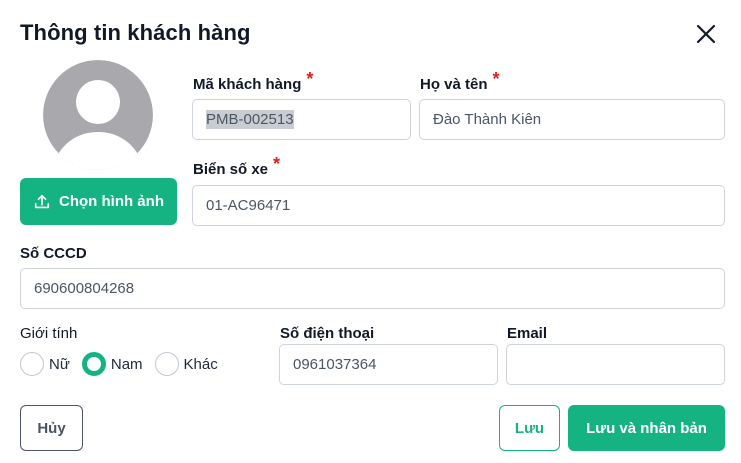 The image size is (741, 463). I want to click on gender-radio-group: Nữ Nam Khác, so click(125, 364).